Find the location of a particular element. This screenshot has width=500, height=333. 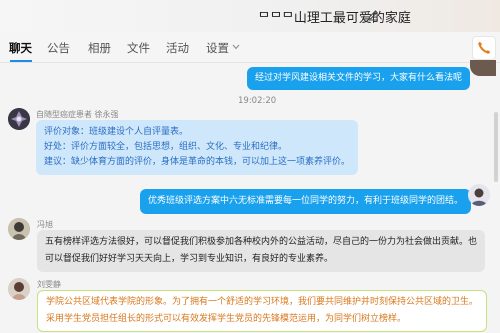

message-text: 可以督促我们好好学习天天向上，学习到专业知识，有良好的专业素养。 is located at coordinates (189, 259).